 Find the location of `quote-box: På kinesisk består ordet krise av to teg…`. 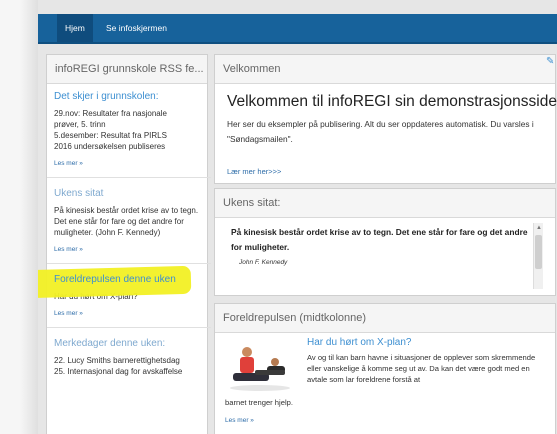

quote-box: På kinesisk består ordet krise av to teg… is located at coordinates (382, 256).